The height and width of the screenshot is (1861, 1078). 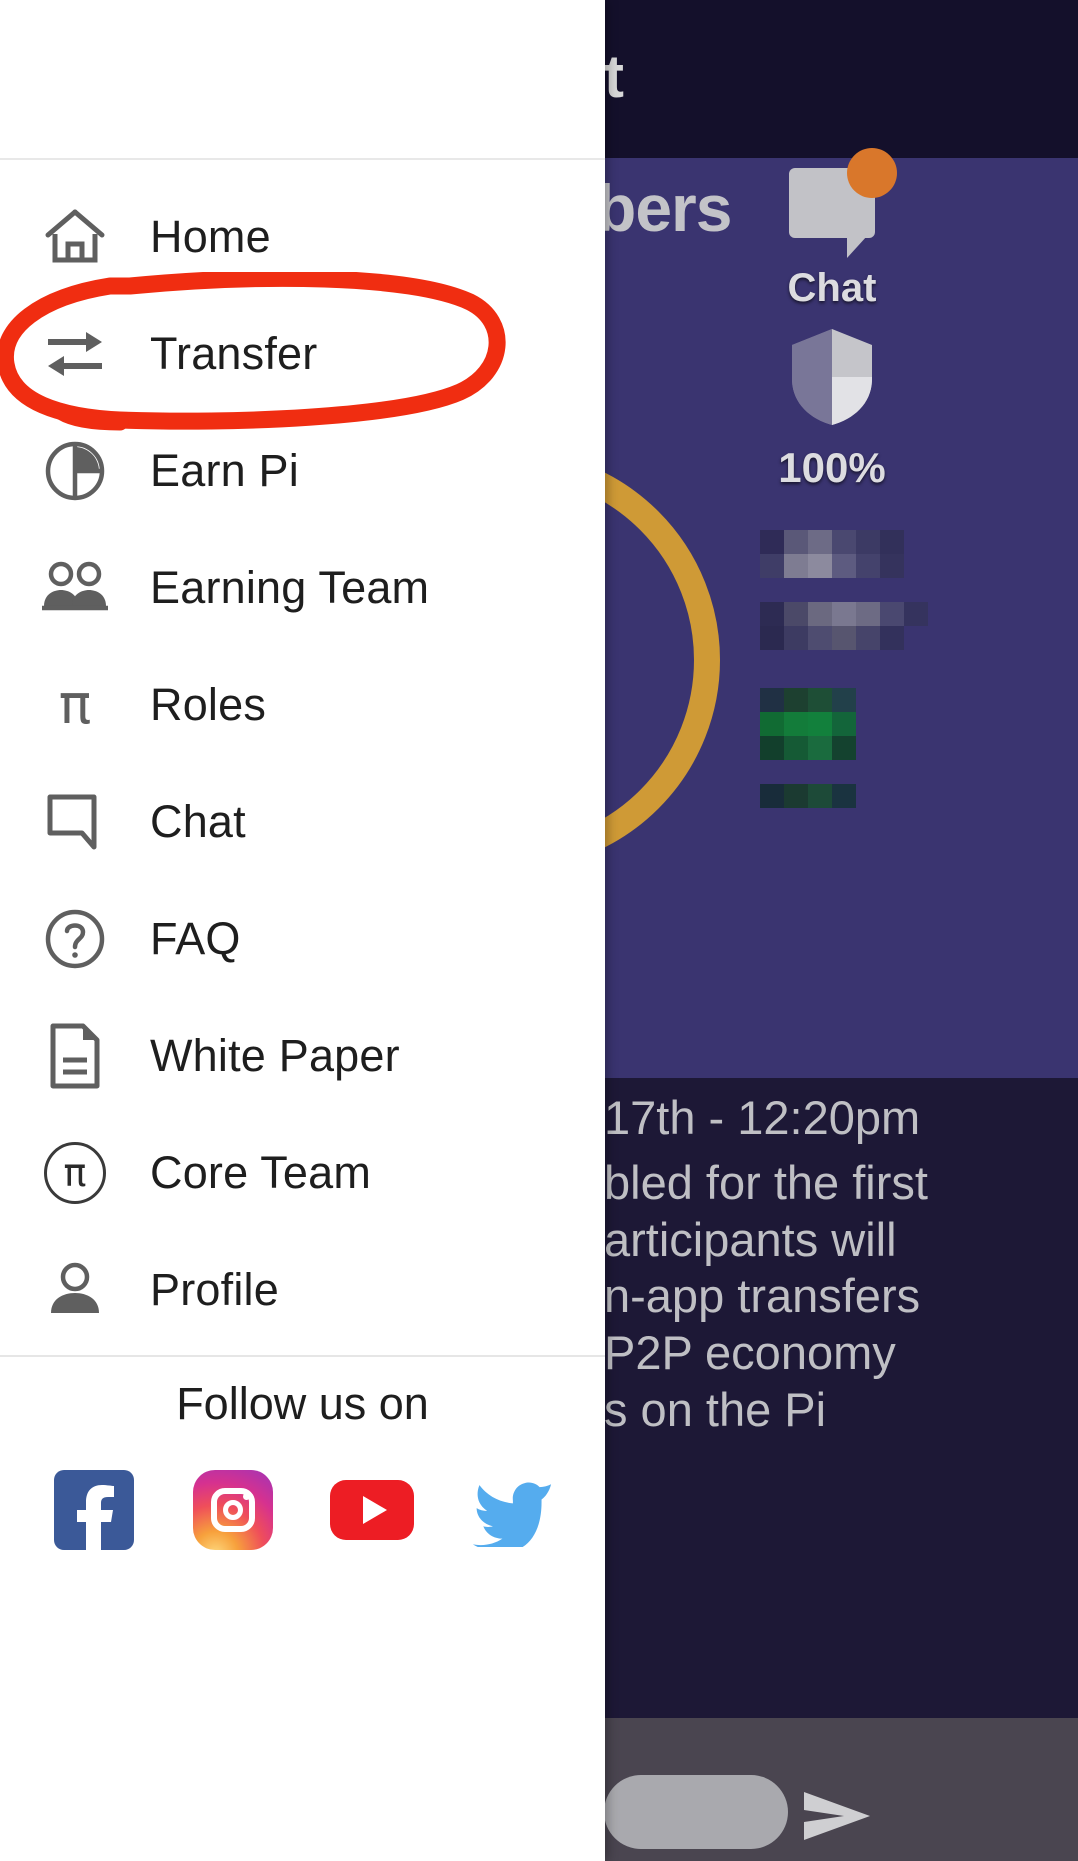 What do you see at coordinates (224, 470) in the screenshot?
I see `menu-item-label: Earn Pi` at bounding box center [224, 470].